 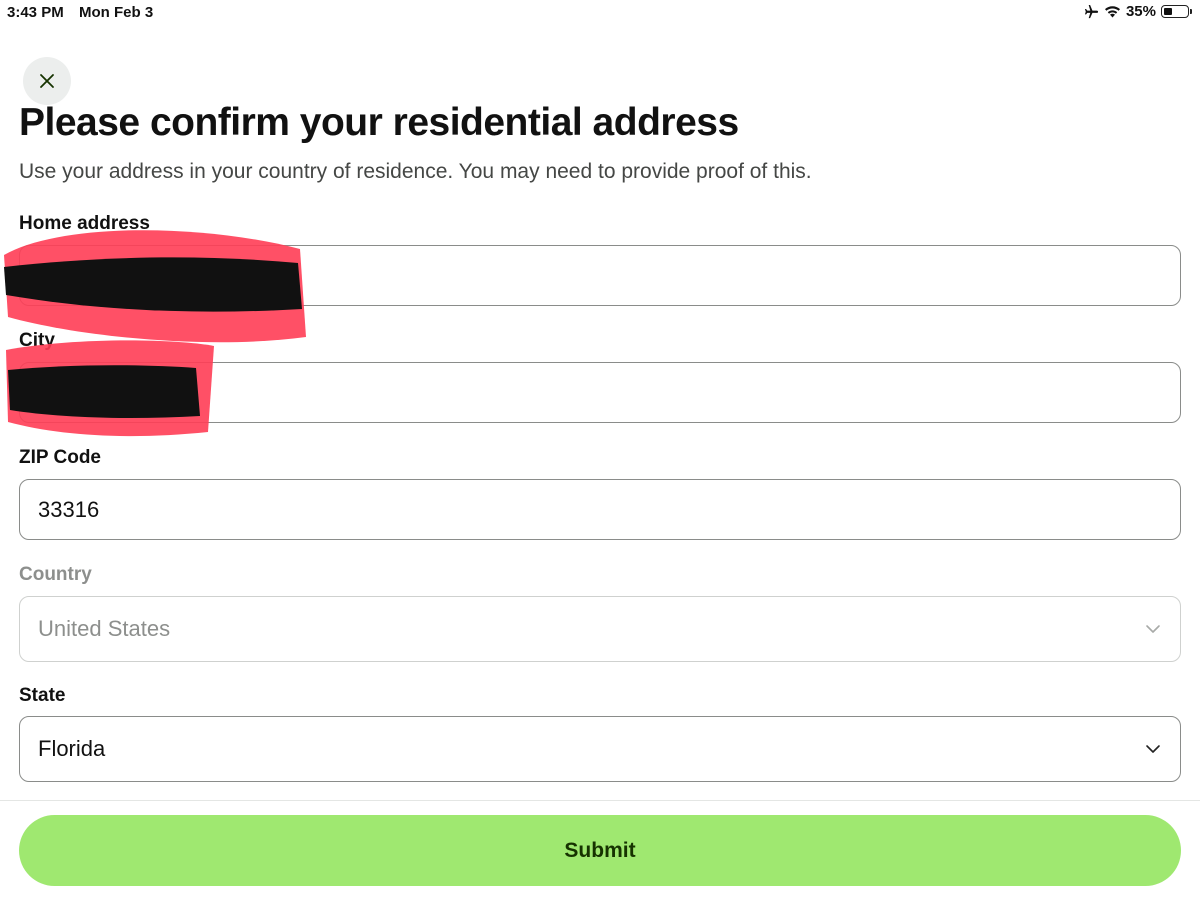 I want to click on submit-button: Submit, so click(x=600, y=850).